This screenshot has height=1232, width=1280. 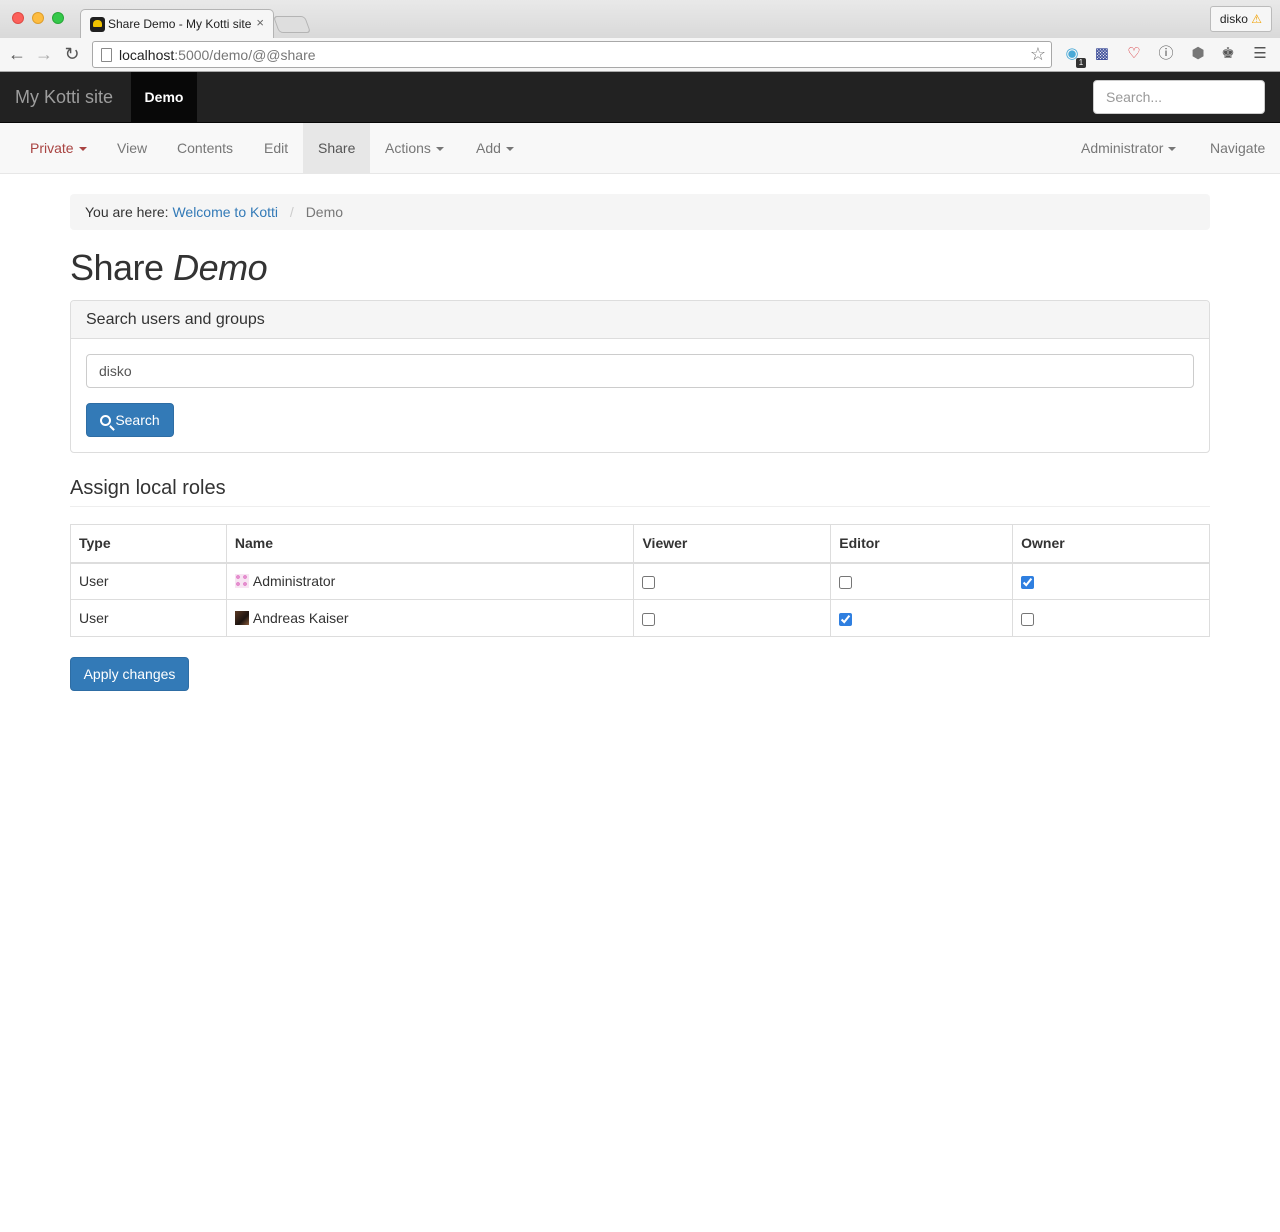 I want to click on column-header-name: Name, so click(x=430, y=544).